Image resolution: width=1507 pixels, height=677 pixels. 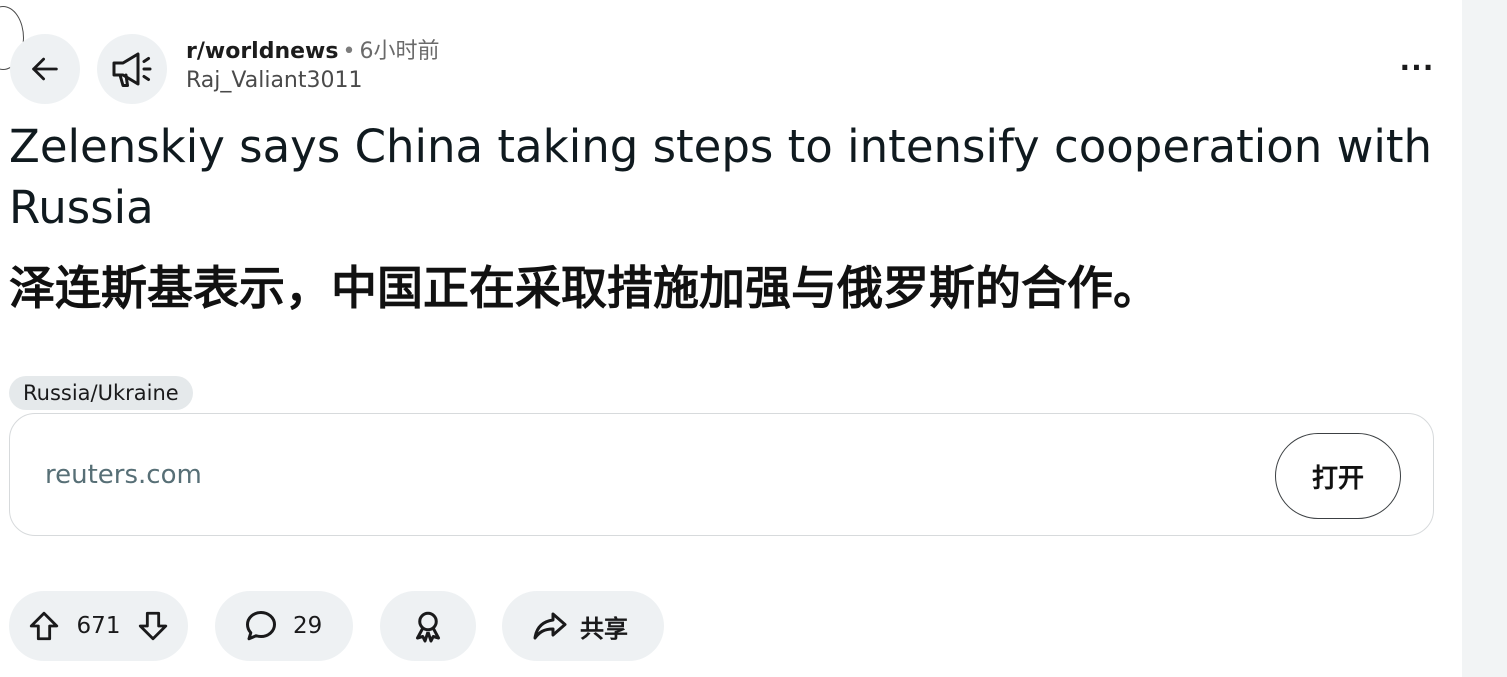 I want to click on downvote-arrow-icon, so click(x=153, y=626).